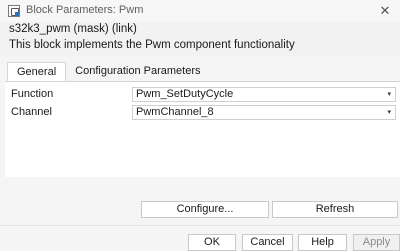 The width and height of the screenshot is (400, 251). I want to click on channel-dropdown: PwmChannel_8 ▾, so click(264, 112).